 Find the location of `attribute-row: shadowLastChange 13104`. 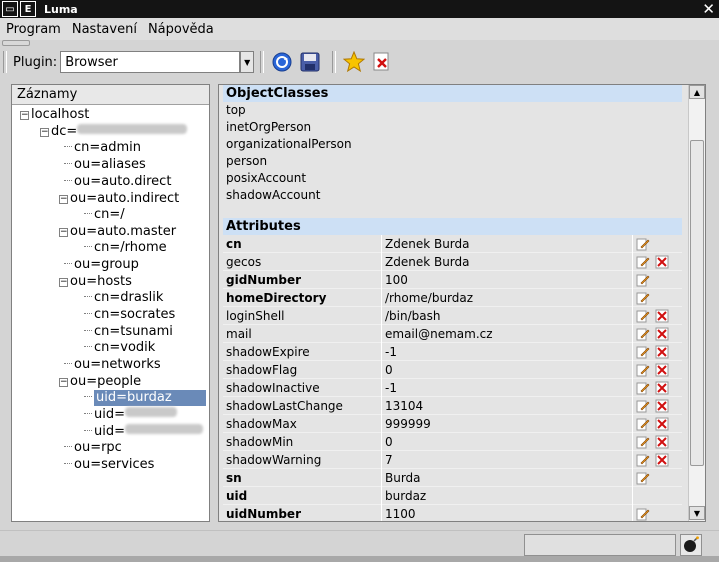

attribute-row: shadowLastChange 13104 is located at coordinates (452, 406).